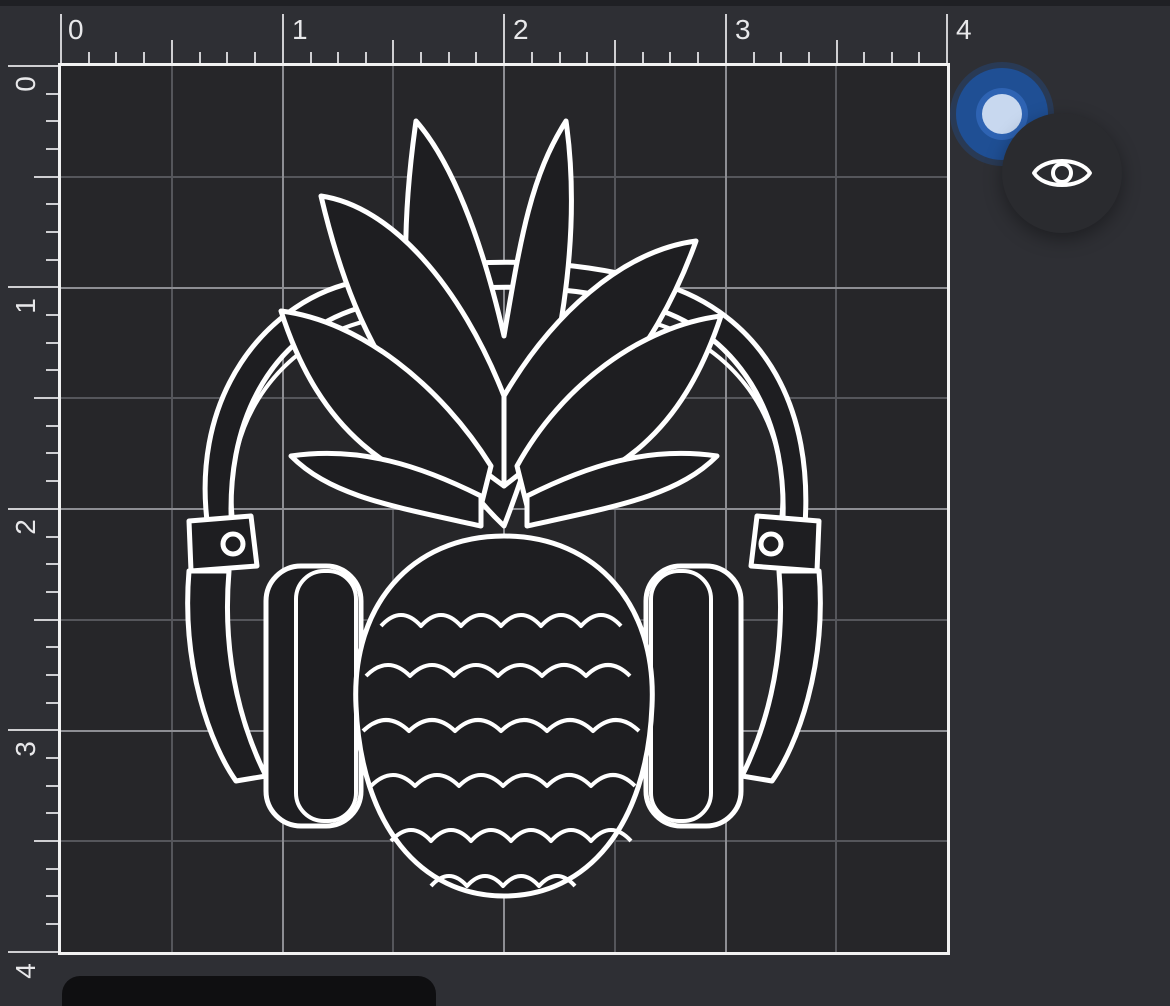 The image size is (1170, 1006). I want to click on pencil-icon, so click(435, 998).